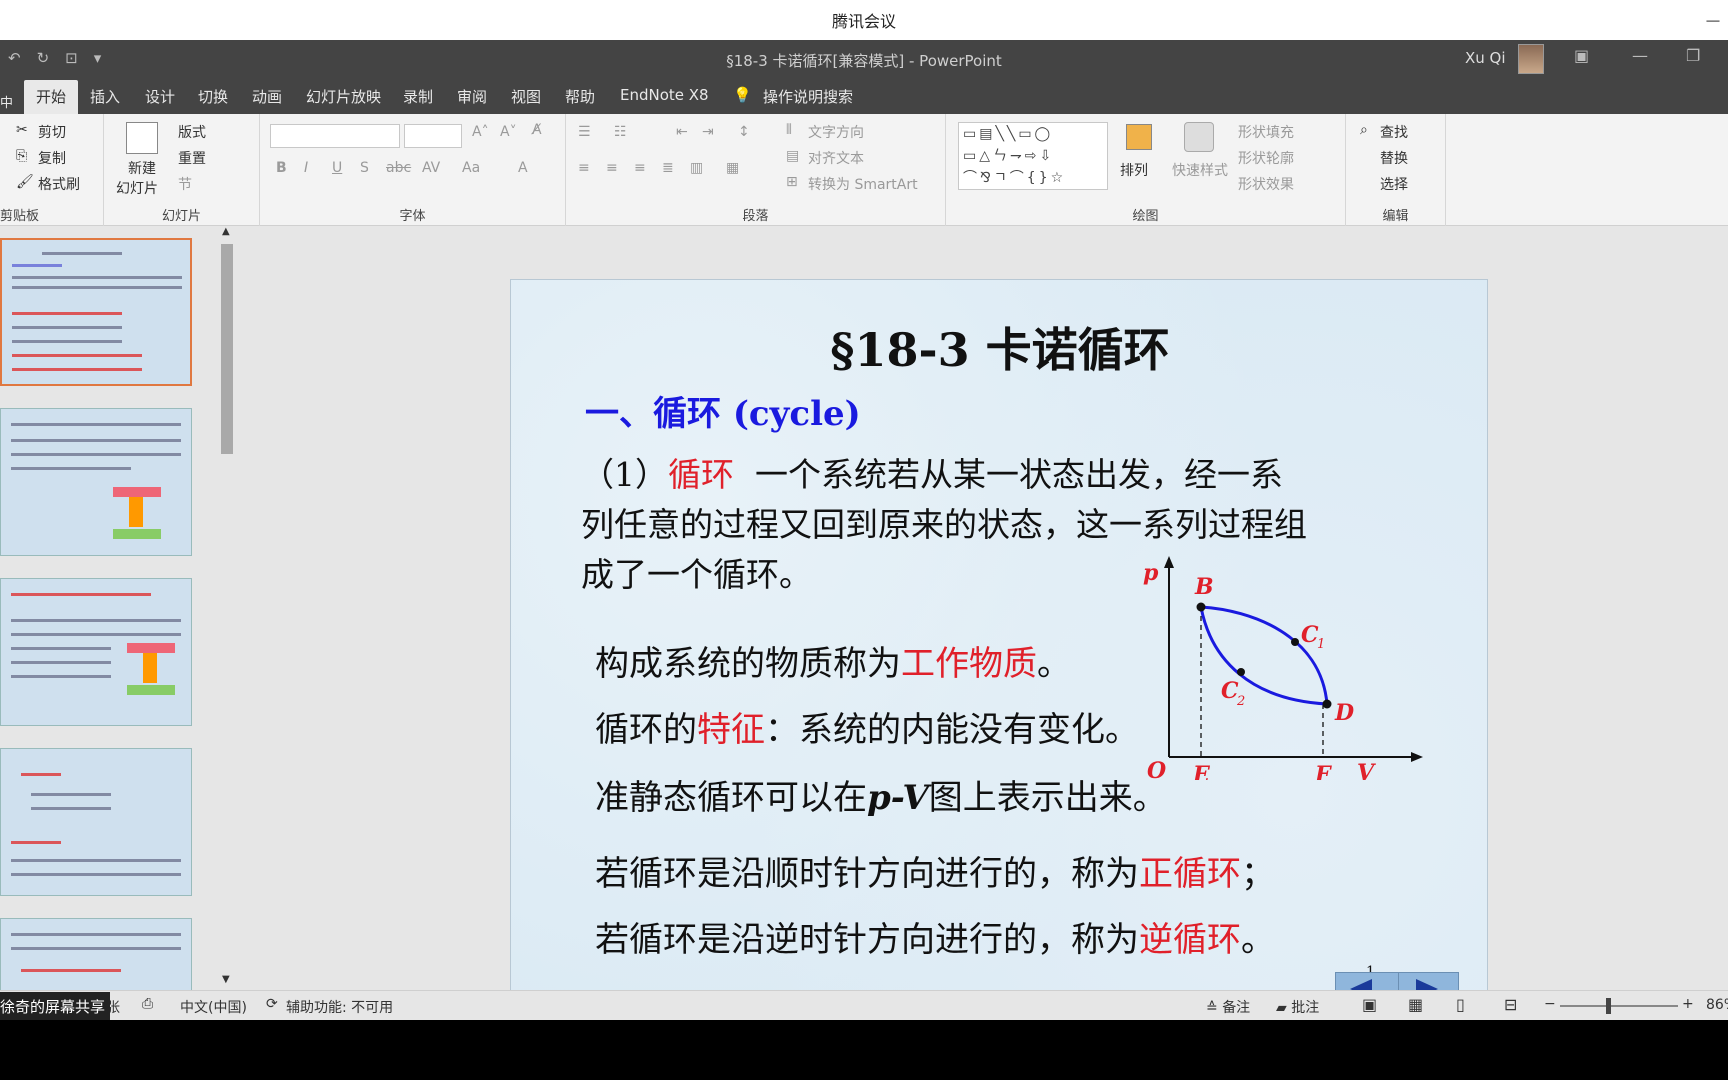  I want to click on strikethrough-button: abc, so click(398, 168).